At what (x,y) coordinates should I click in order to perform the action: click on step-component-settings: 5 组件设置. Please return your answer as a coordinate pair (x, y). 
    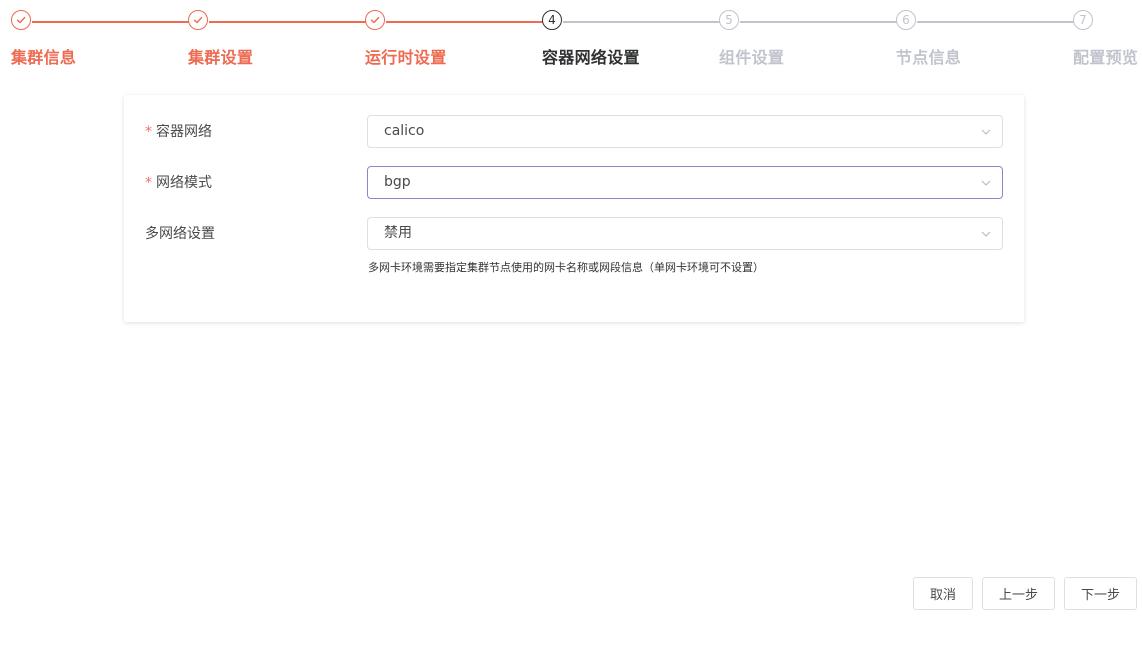
    Looking at the image, I should click on (794, 40).